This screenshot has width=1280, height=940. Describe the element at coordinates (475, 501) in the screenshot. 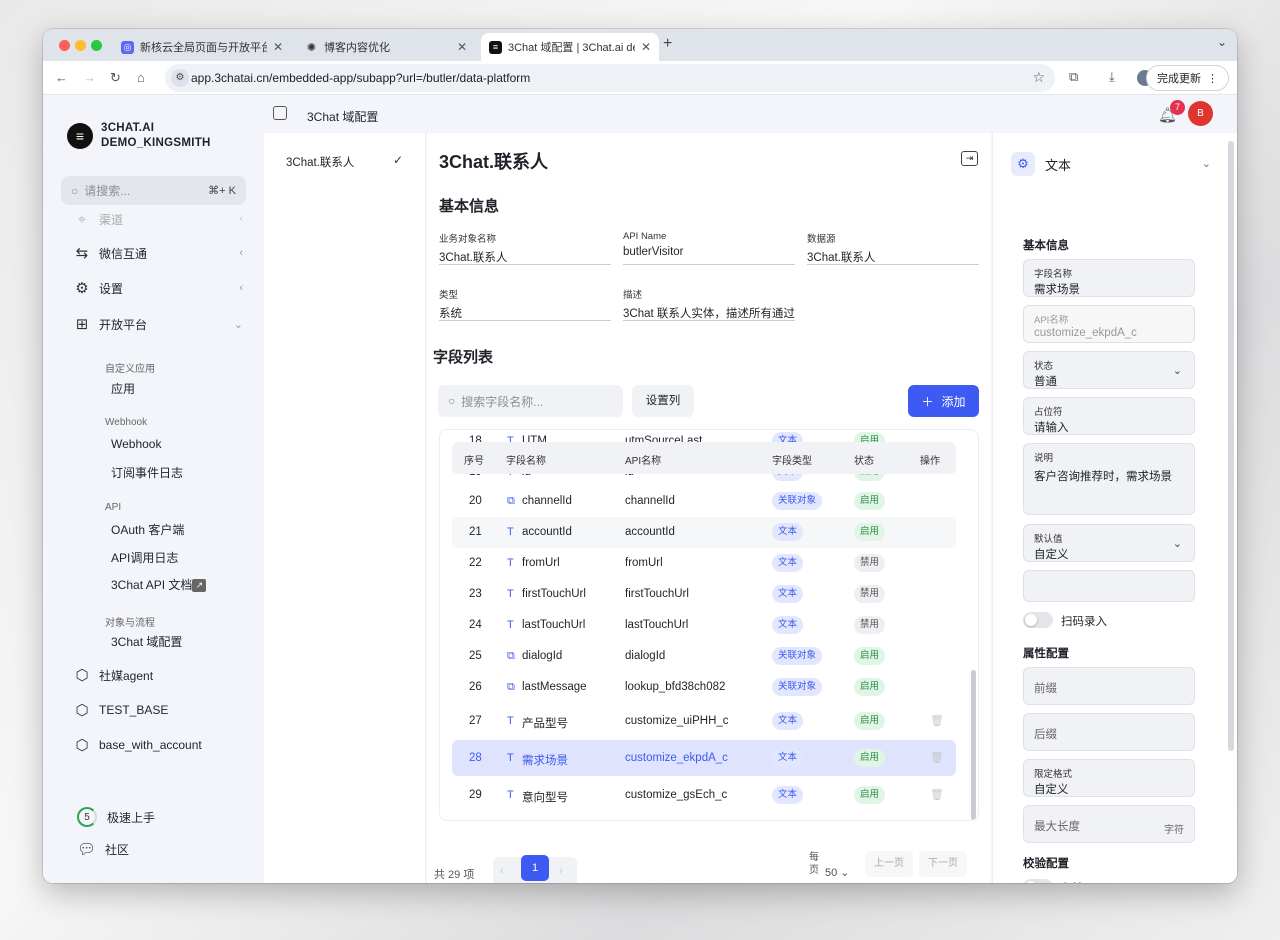

I see `cell-no: 20` at that location.